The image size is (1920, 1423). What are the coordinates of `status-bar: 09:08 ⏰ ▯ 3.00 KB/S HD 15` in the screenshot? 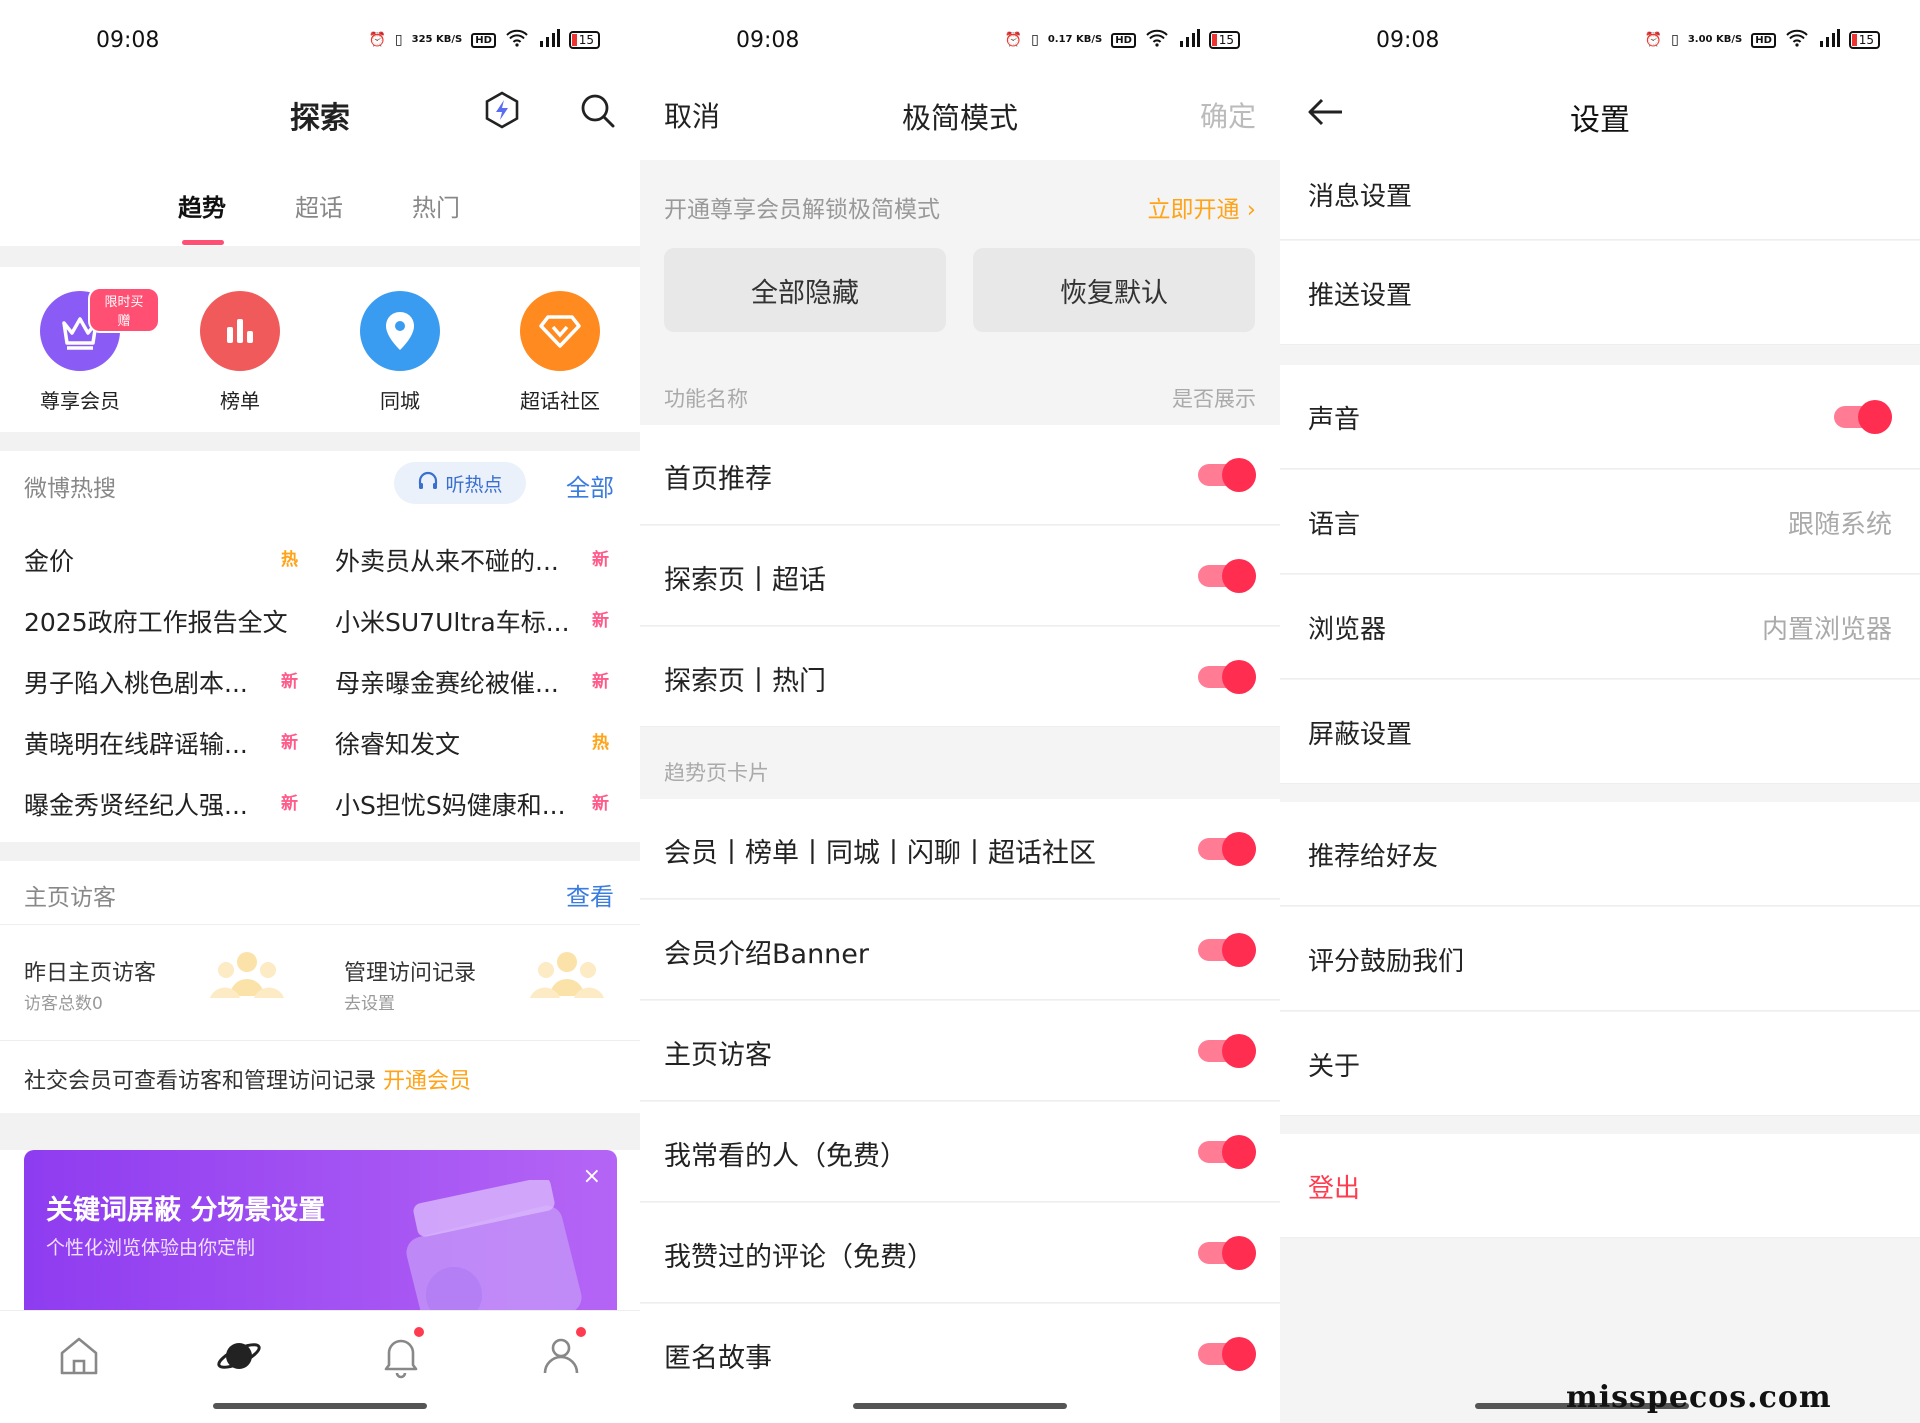 It's located at (1600, 40).